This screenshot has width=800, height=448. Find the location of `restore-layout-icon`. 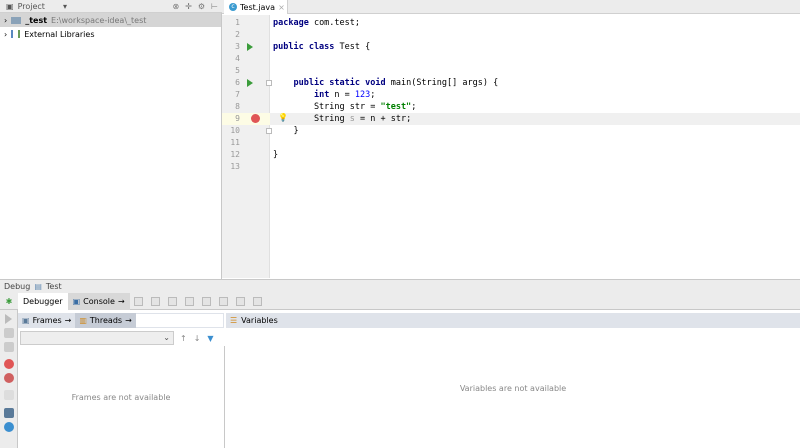

restore-layout-icon is located at coordinates (9, 395).